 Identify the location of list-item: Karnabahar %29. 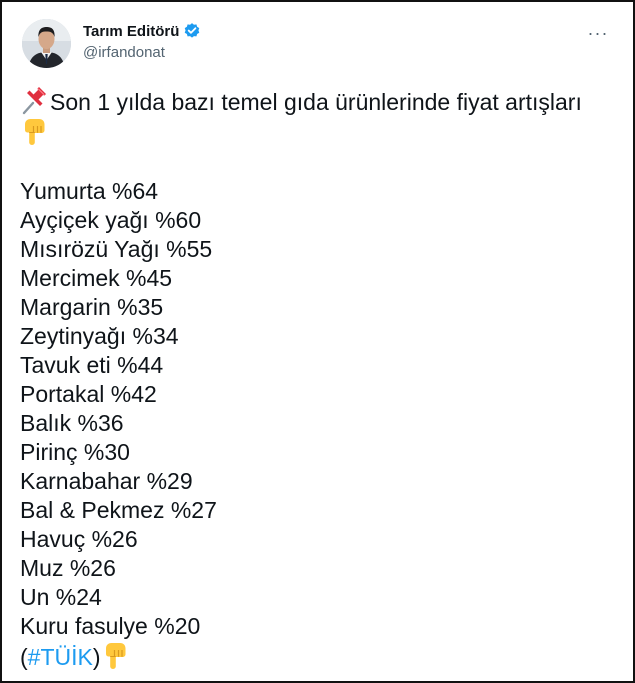
(106, 481).